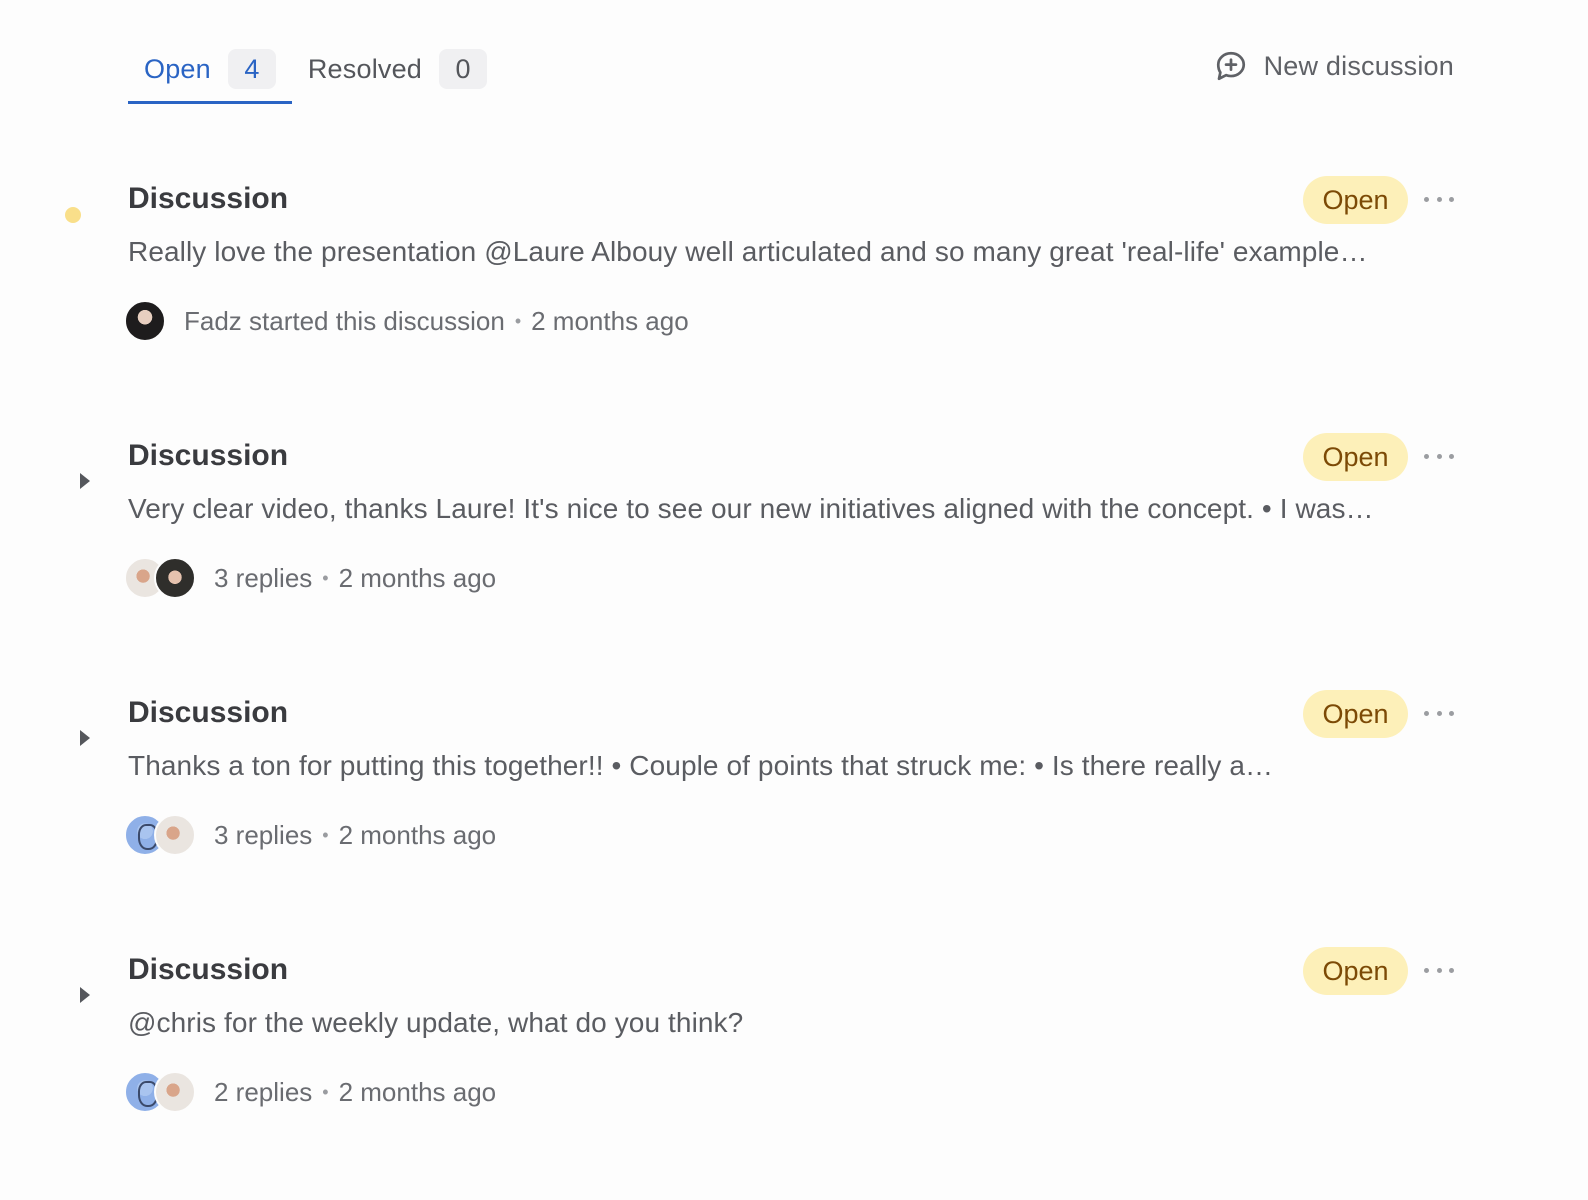 Image resolution: width=1588 pixels, height=1200 pixels. I want to click on discussion-meta: 2 replies • 2 months ago, so click(310, 1092).